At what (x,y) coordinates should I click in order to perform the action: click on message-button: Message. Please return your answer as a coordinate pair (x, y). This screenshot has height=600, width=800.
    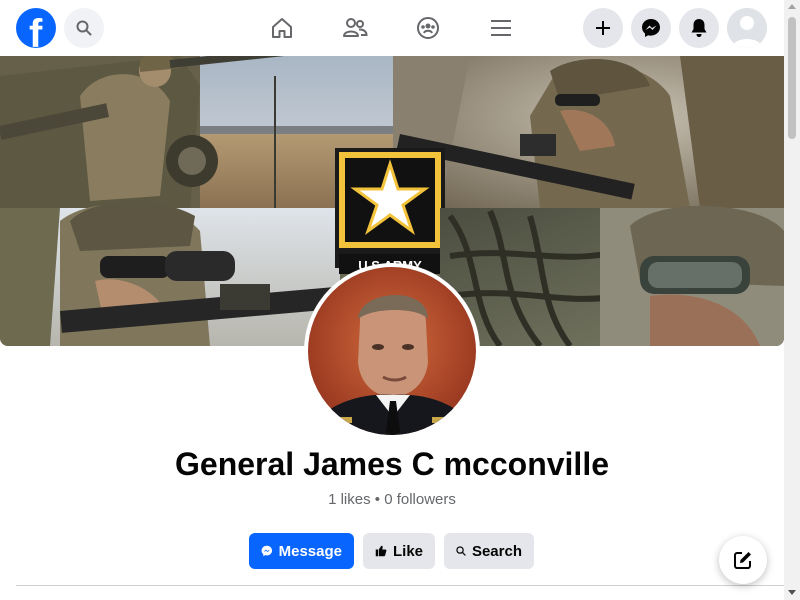
    Looking at the image, I should click on (301, 551).